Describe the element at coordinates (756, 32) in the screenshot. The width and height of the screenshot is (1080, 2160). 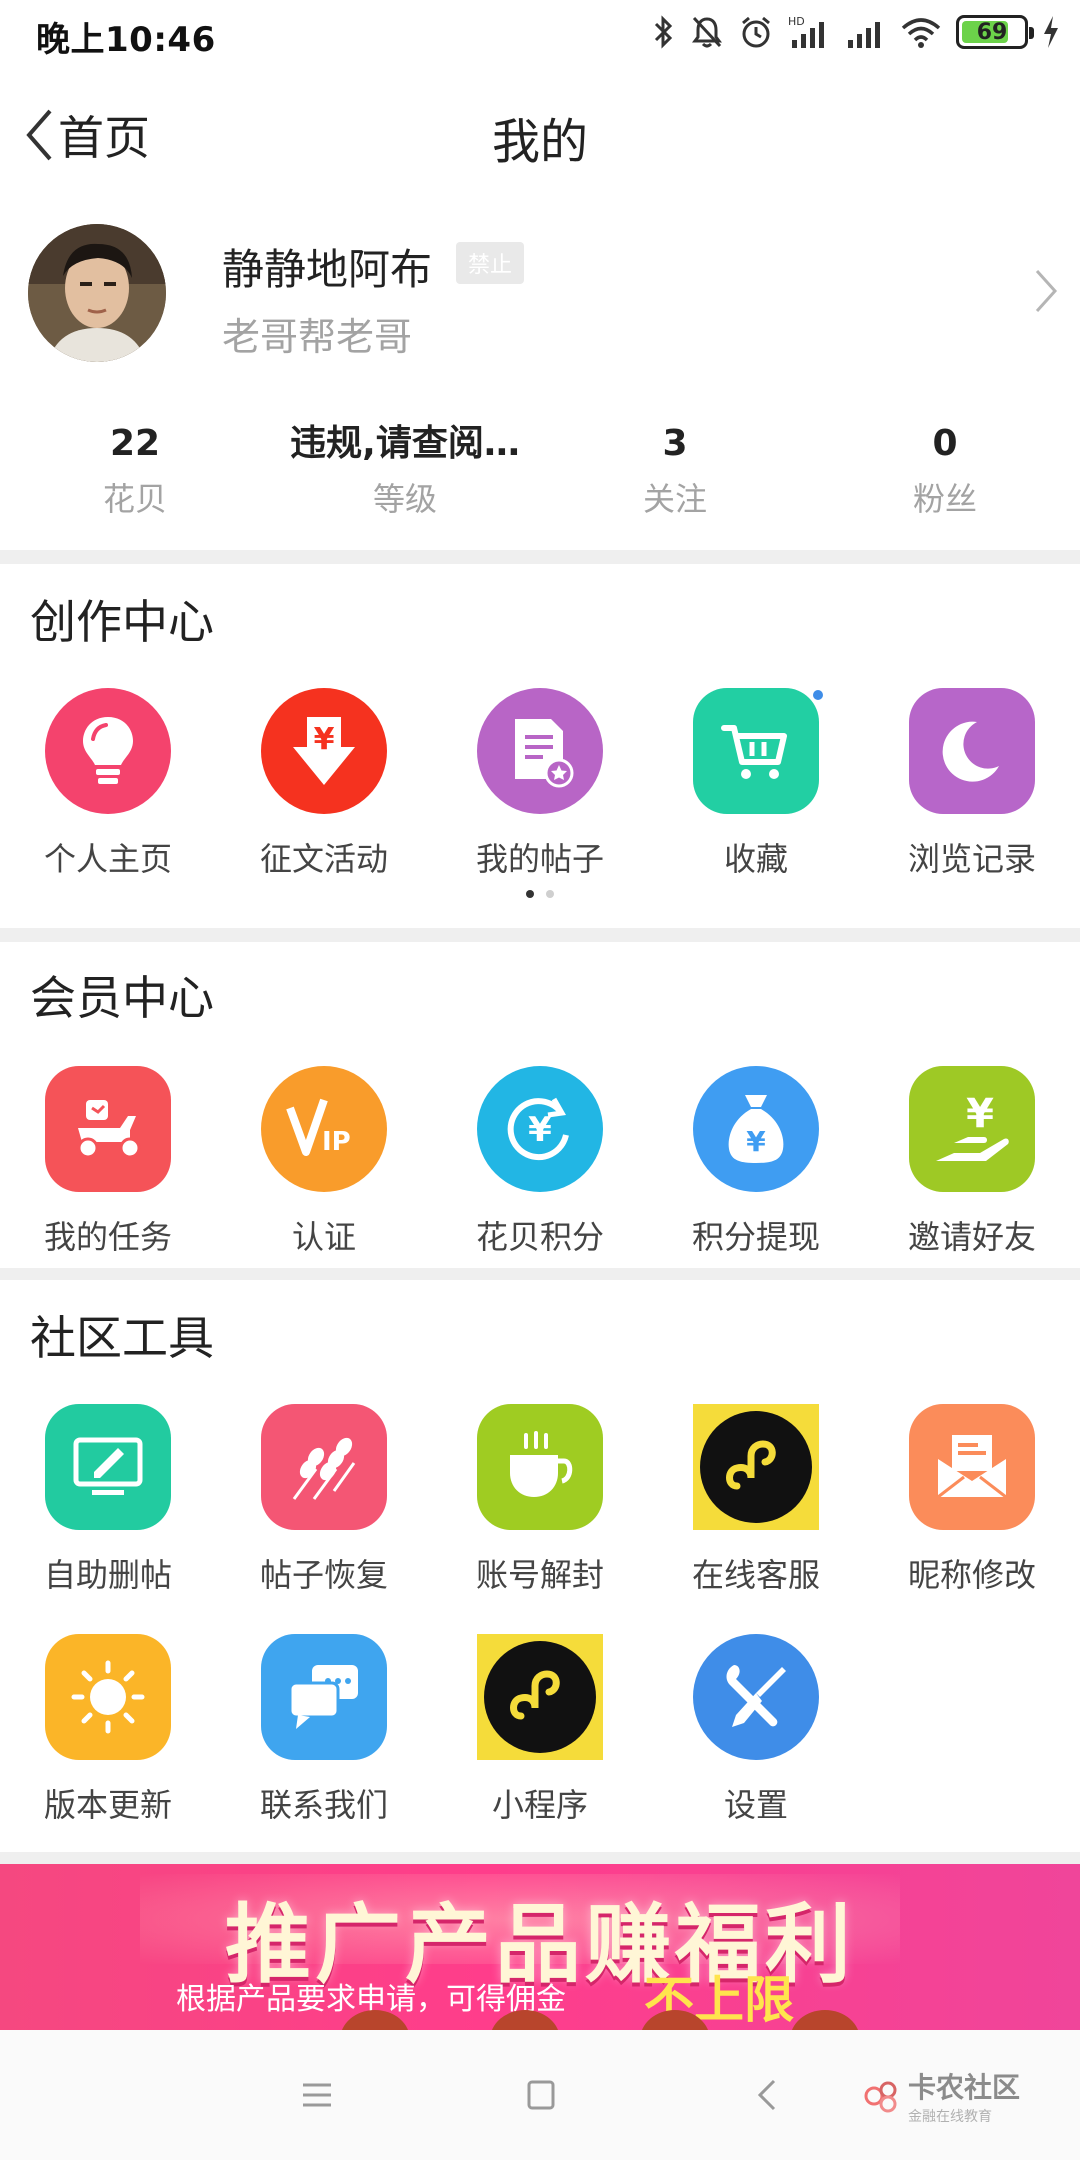
I see `alarm-icon` at that location.